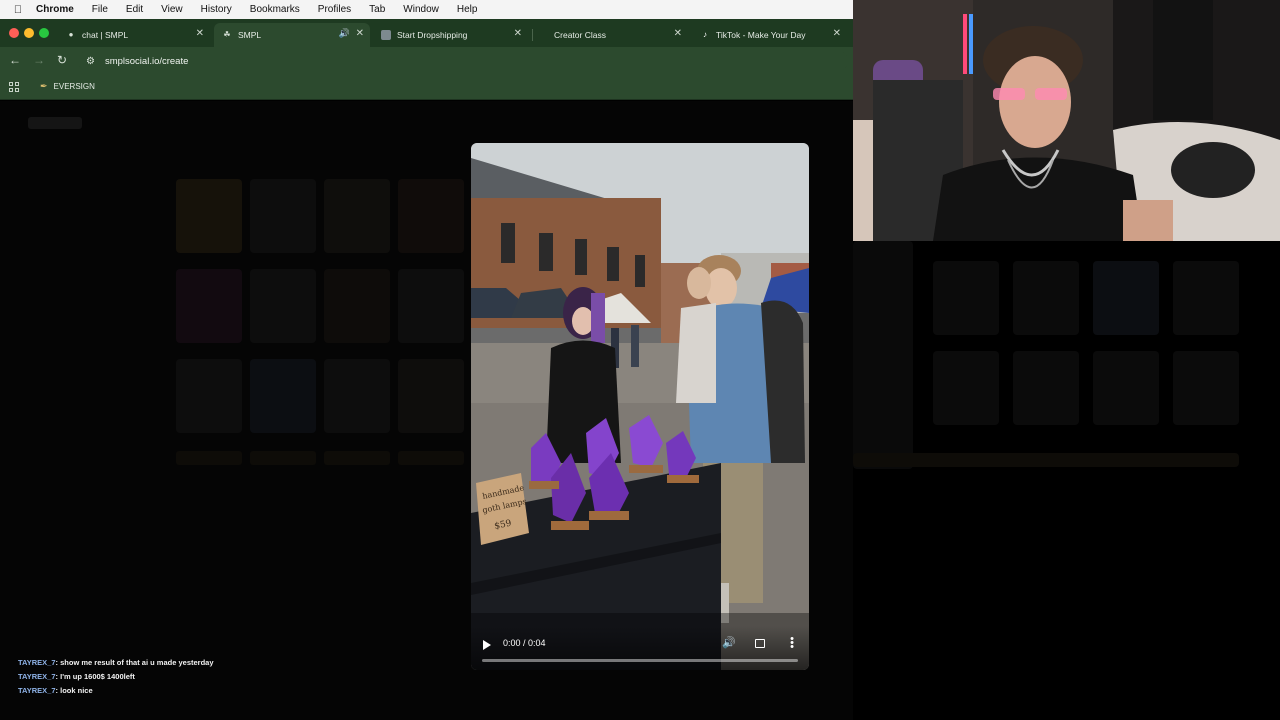 The height and width of the screenshot is (720, 1280). Describe the element at coordinates (44, 33) in the screenshot. I see `zoom-window-button` at that location.